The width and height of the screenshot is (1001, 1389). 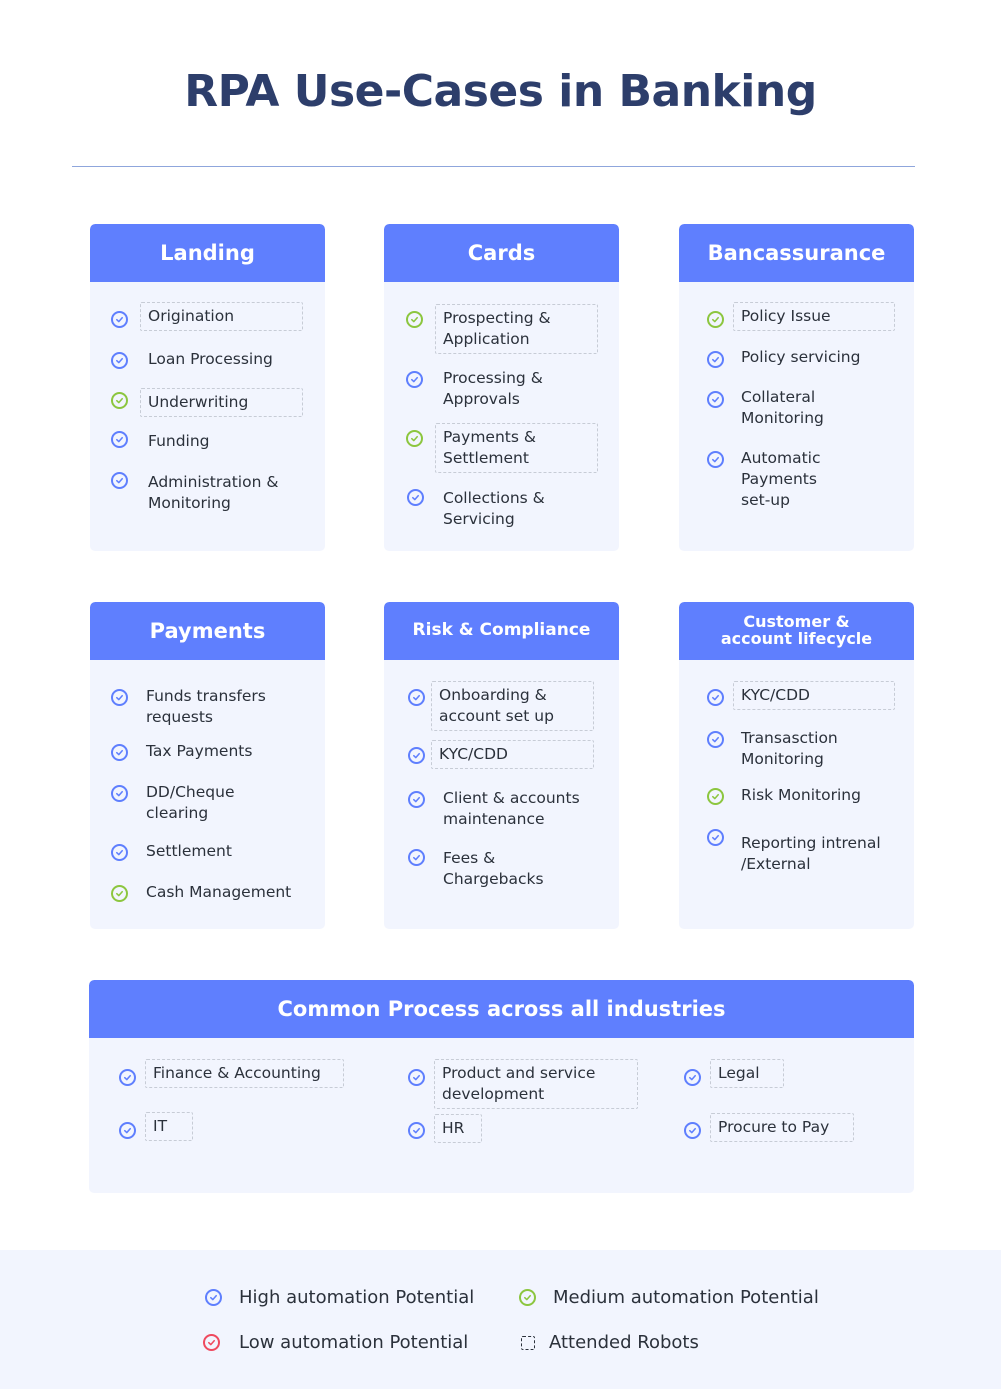 I want to click on item-label: Payments & Settlement, so click(x=516, y=448).